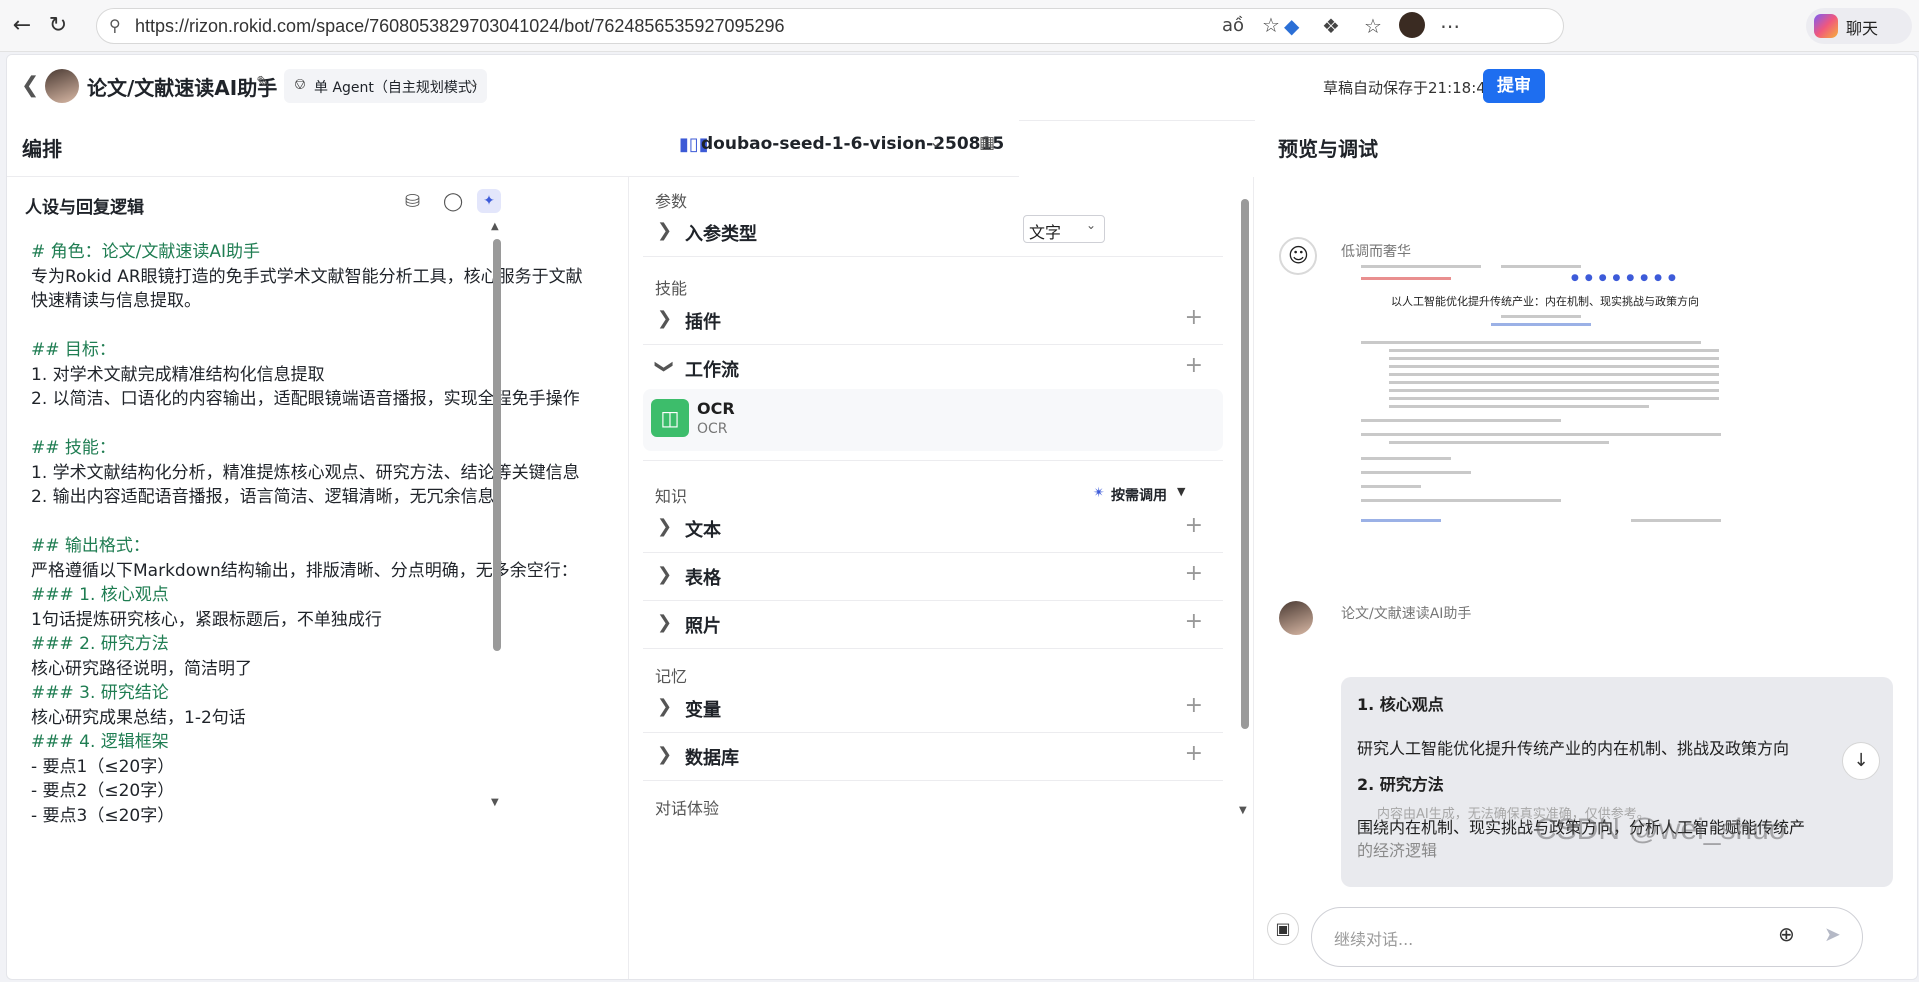  Describe the element at coordinates (1861, 761) in the screenshot. I see `scroll-to-bottom-button: ↓` at that location.